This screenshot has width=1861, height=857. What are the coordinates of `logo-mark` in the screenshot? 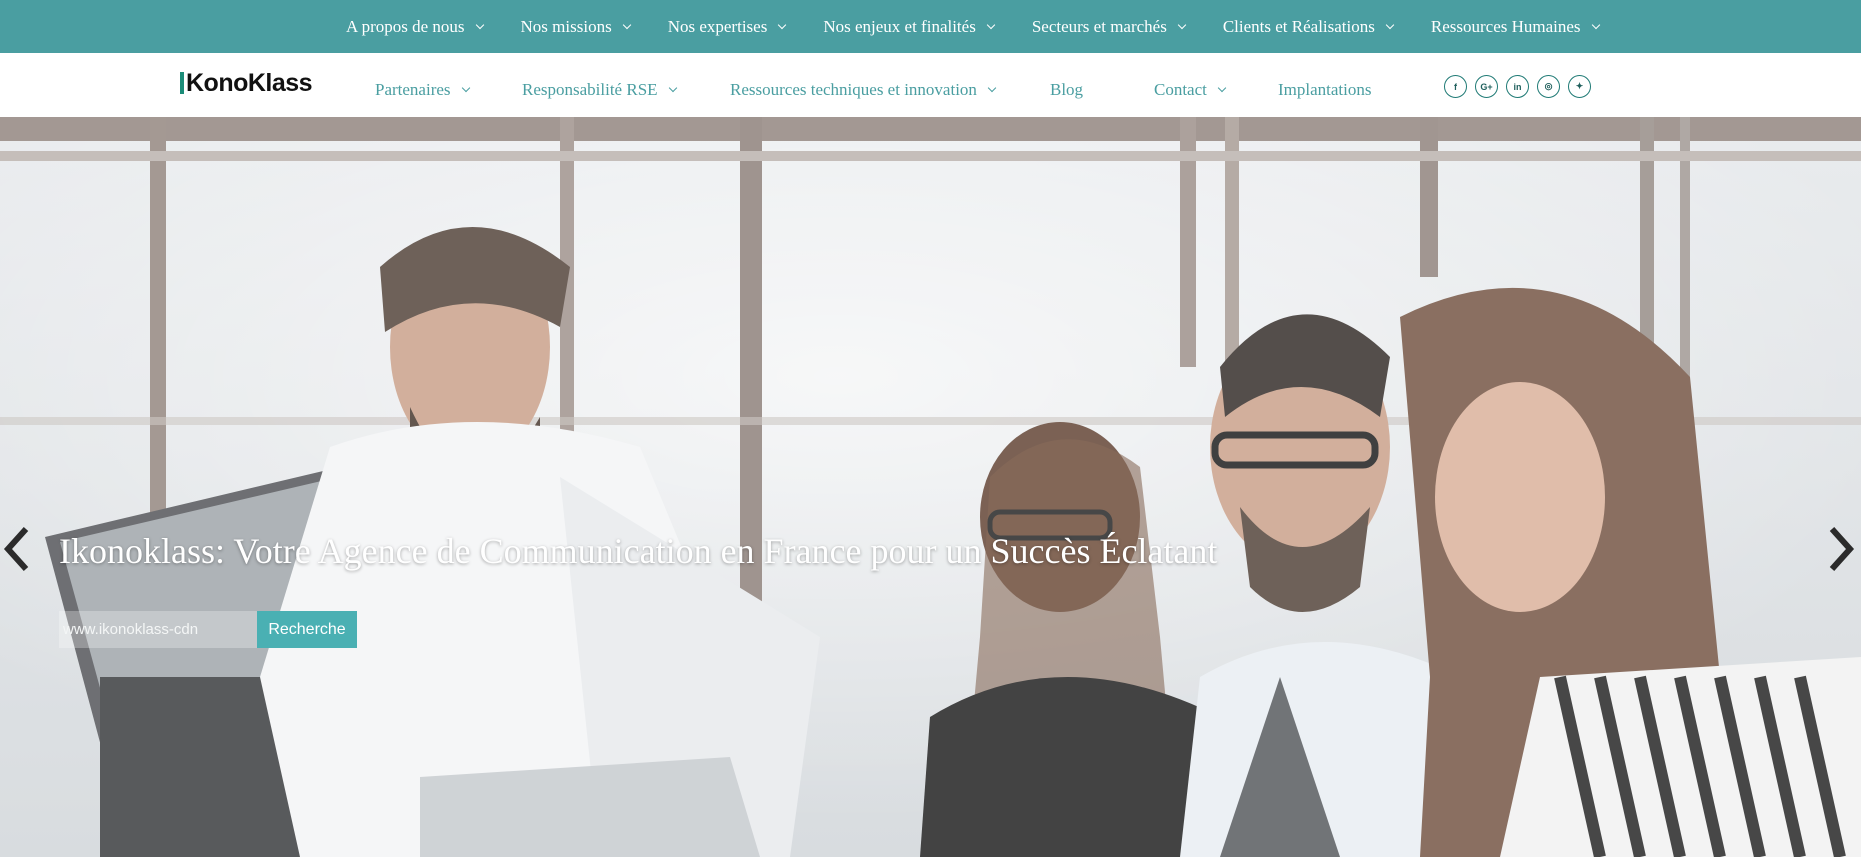 It's located at (182, 83).